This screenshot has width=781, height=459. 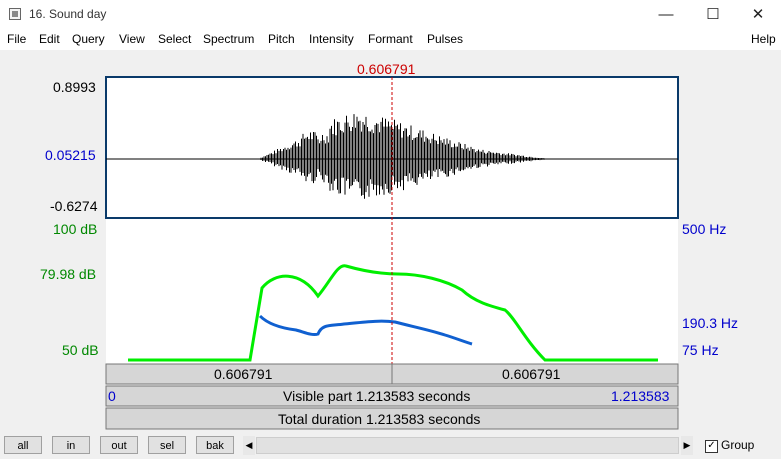 I want to click on scroll-left-icon: ◀, so click(x=249, y=445).